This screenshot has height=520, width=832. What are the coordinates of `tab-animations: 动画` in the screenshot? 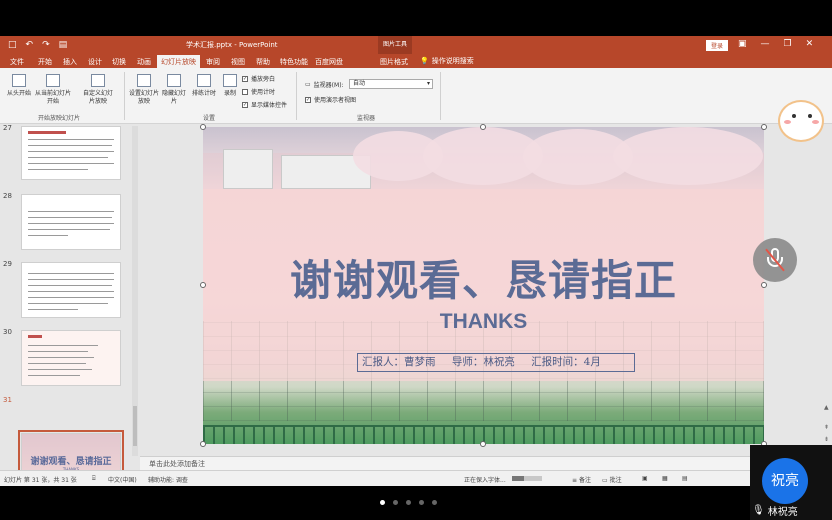 It's located at (144, 62).